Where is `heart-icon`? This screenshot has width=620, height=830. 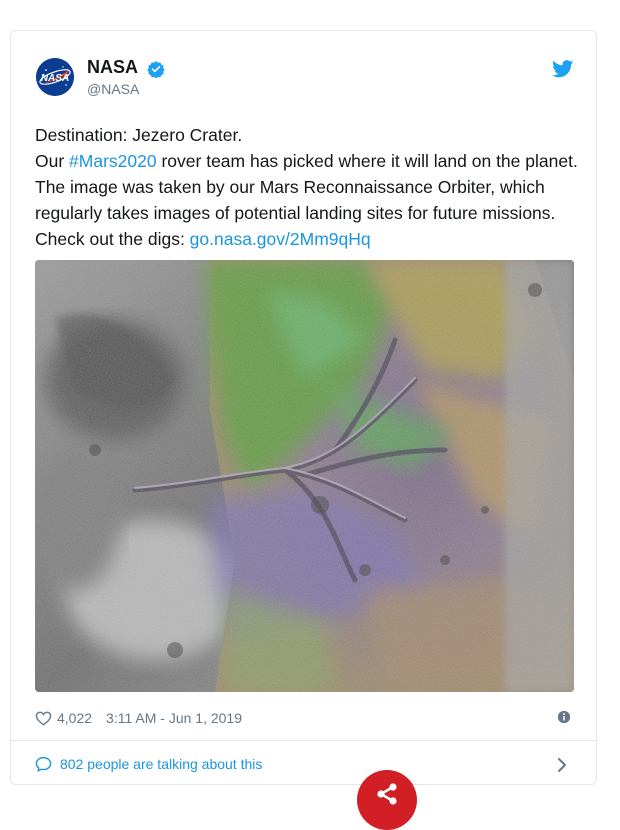 heart-icon is located at coordinates (43, 718).